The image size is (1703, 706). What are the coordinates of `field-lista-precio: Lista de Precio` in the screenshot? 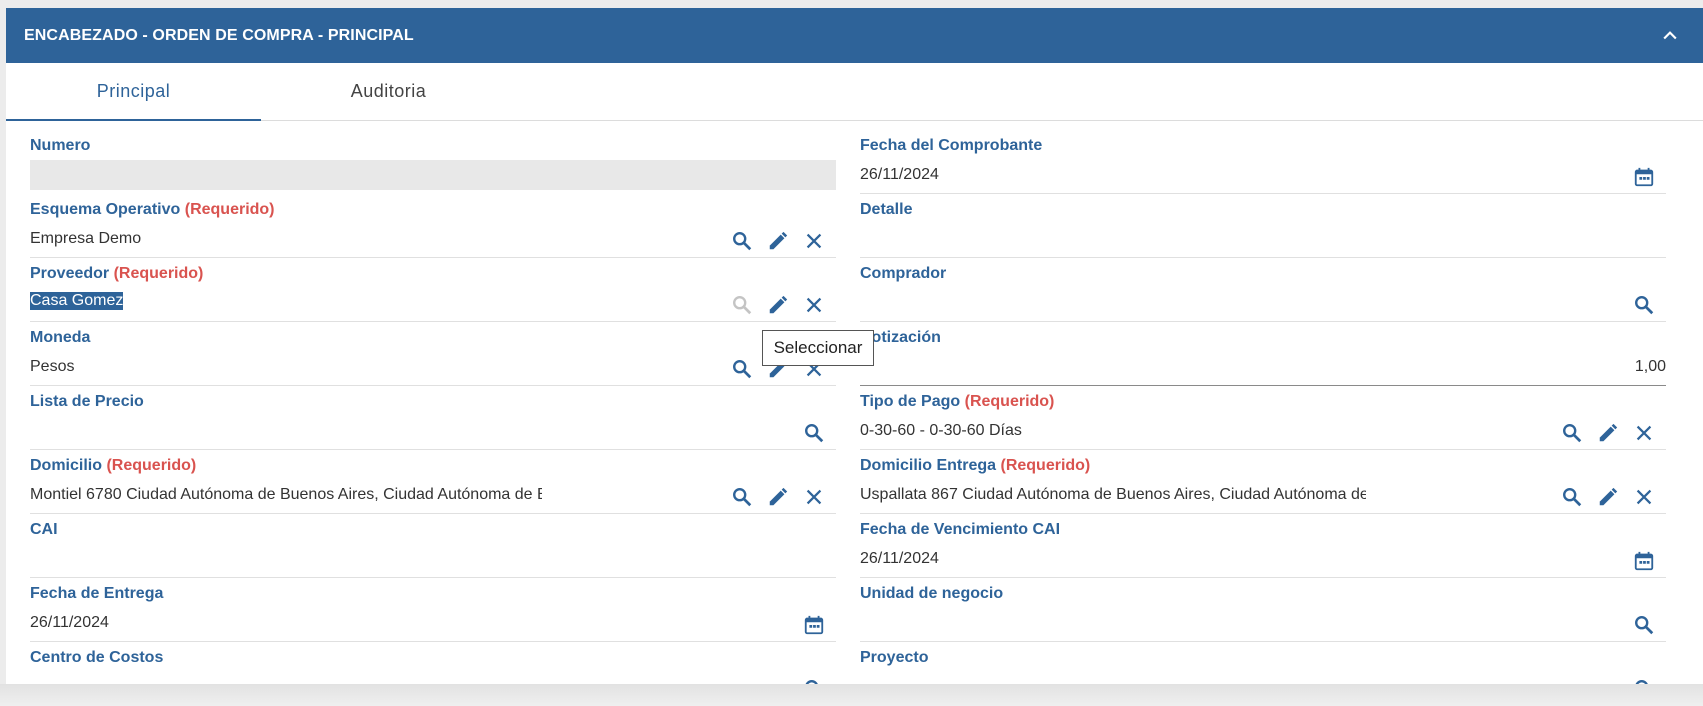 It's located at (433, 421).